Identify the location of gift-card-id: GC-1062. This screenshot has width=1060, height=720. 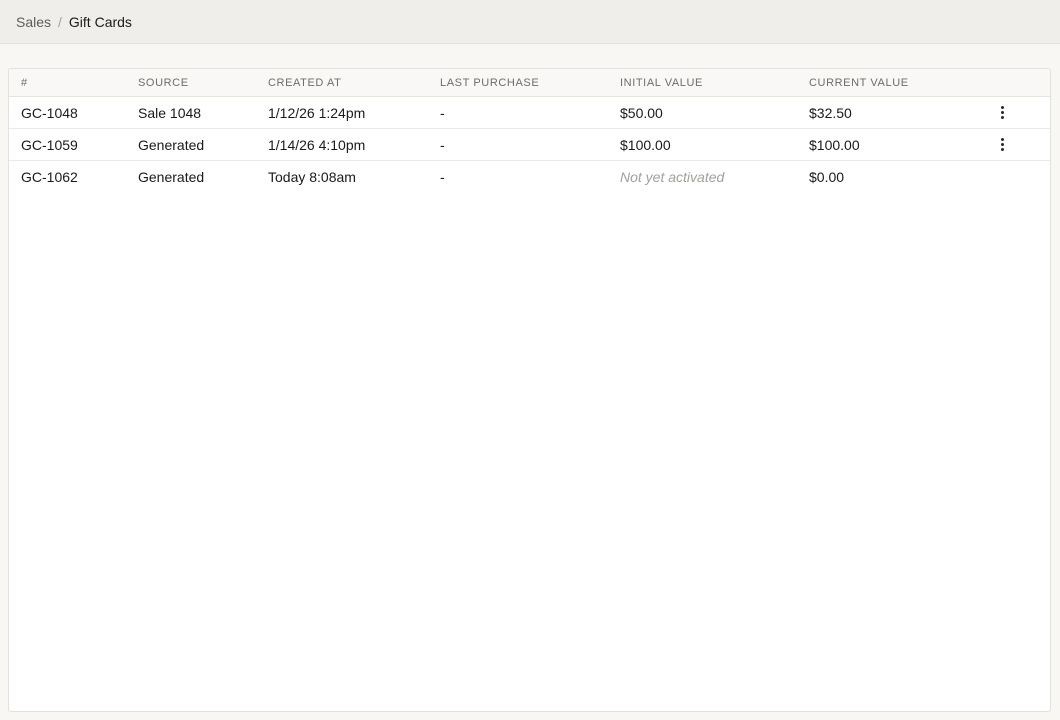
(49, 177).